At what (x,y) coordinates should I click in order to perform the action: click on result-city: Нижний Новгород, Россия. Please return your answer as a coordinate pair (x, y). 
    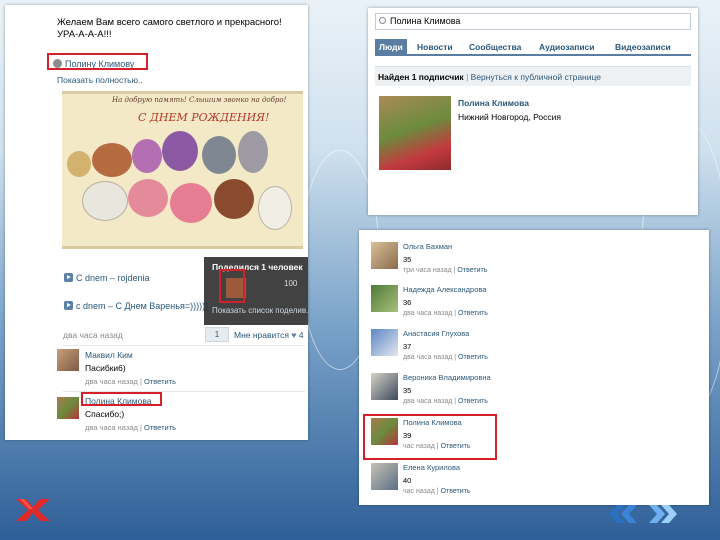
    Looking at the image, I should click on (509, 117).